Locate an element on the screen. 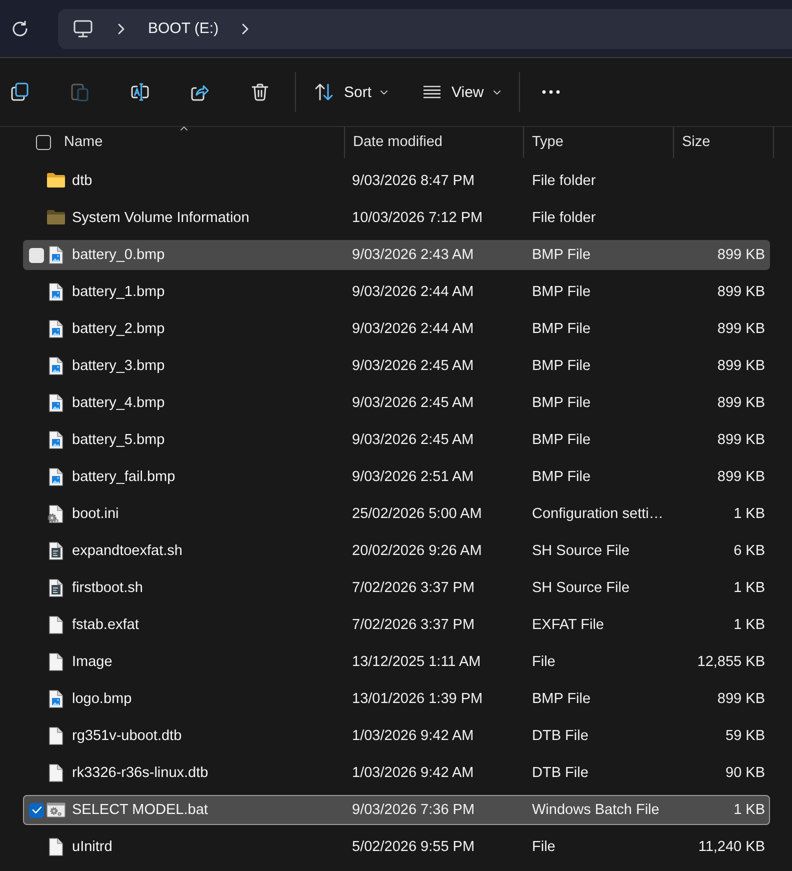 The width and height of the screenshot is (792, 871). date-modified: 10/03/2026 7:12 PM is located at coordinates (417, 218).